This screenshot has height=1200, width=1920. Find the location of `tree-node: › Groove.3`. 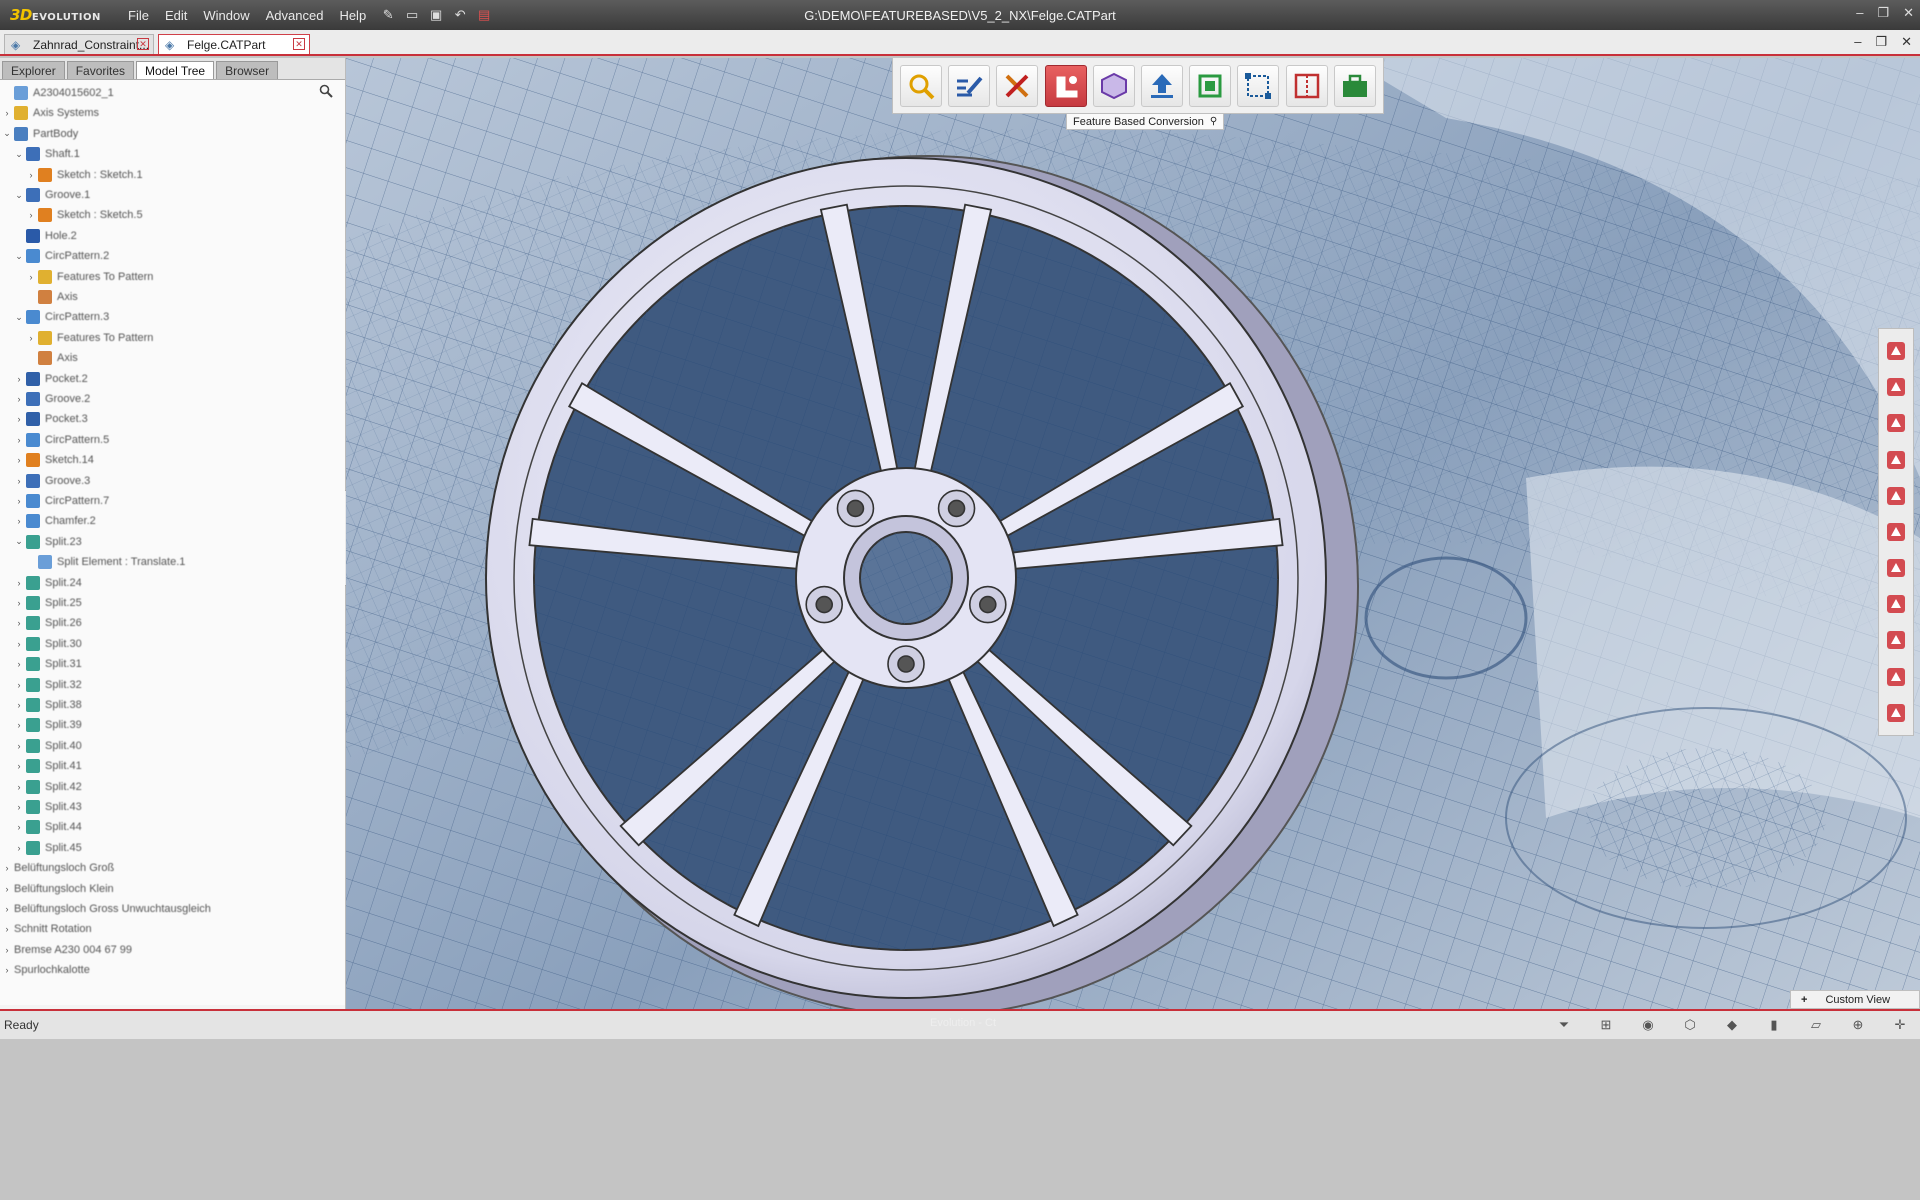

tree-node: › Groove.3 is located at coordinates (52, 481).